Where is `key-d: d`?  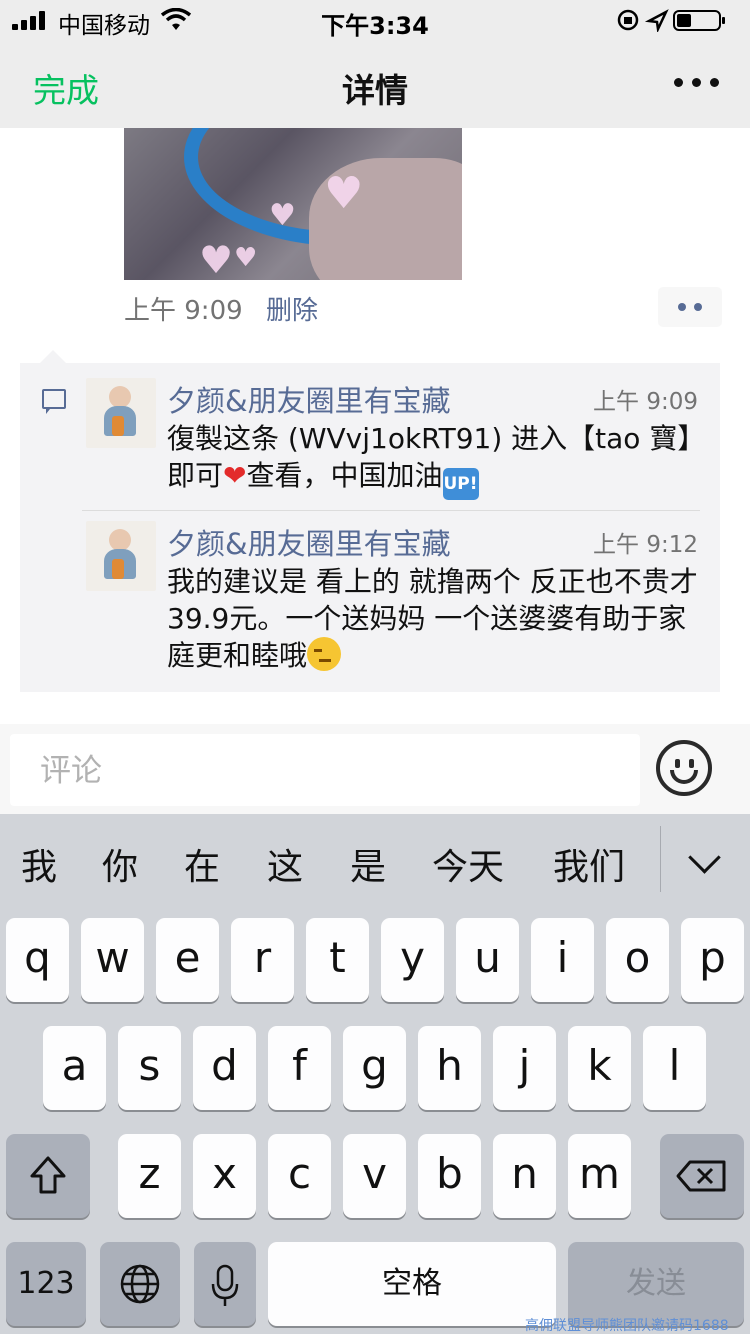 key-d: d is located at coordinates (224, 1068).